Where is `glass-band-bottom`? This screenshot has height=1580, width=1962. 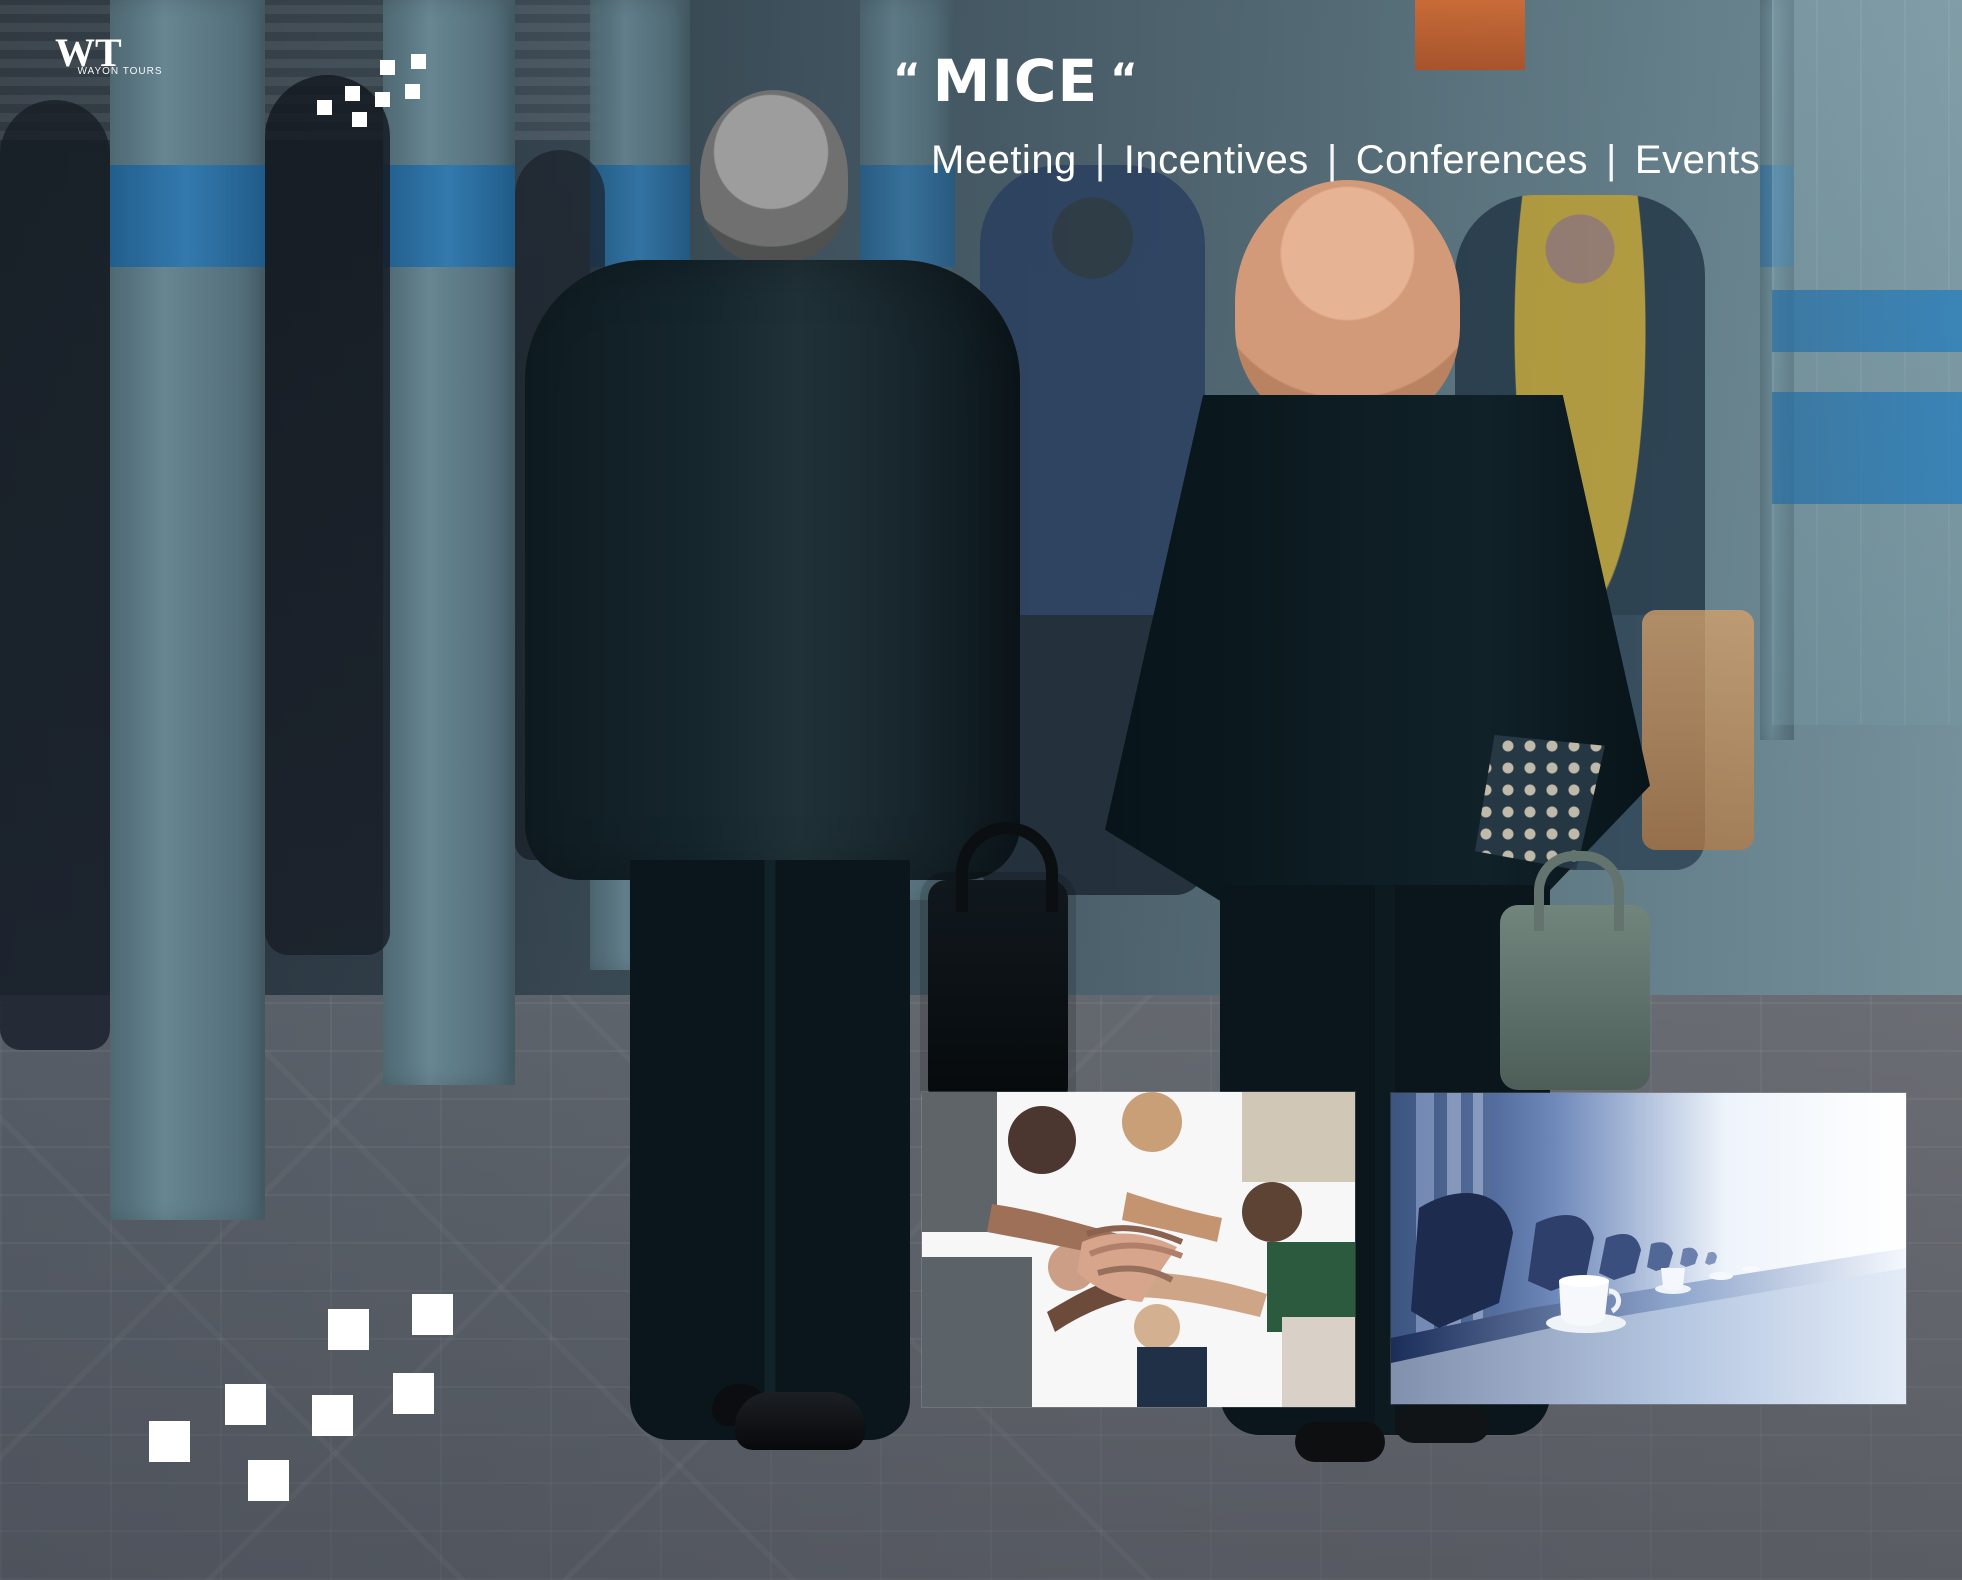
glass-band-bottom is located at coordinates (1867, 448).